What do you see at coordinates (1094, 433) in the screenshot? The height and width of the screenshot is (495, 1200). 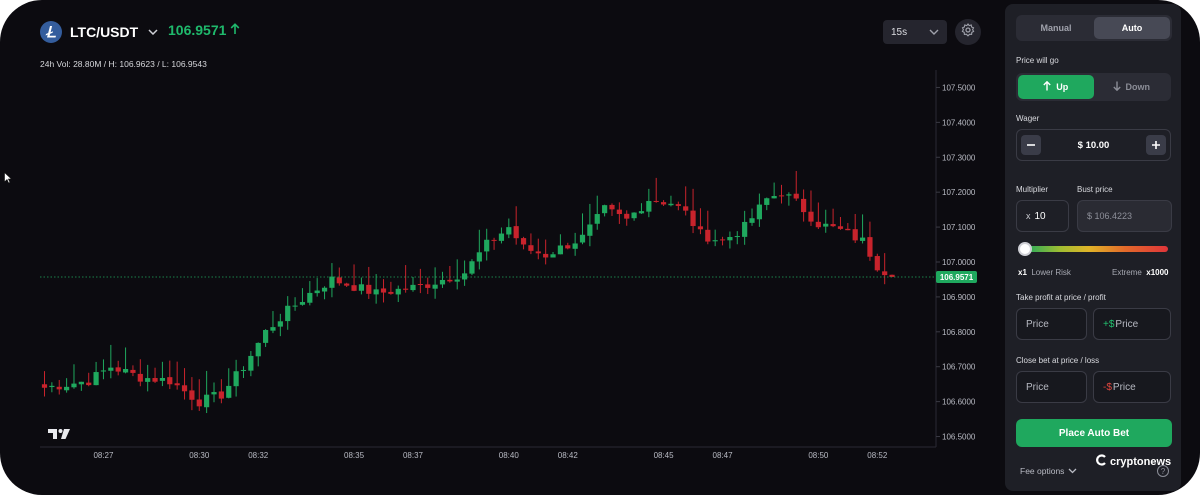 I see `place-auto-bet-button: Place Auto Bet` at bounding box center [1094, 433].